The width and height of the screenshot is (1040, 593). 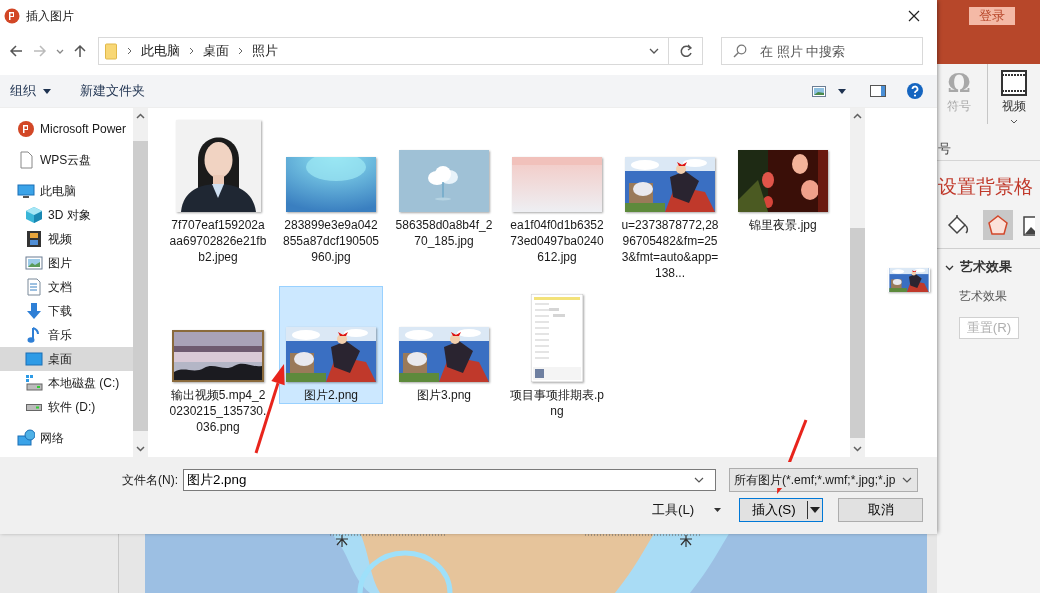 I want to click on group-label: 号, so click(x=944, y=149).